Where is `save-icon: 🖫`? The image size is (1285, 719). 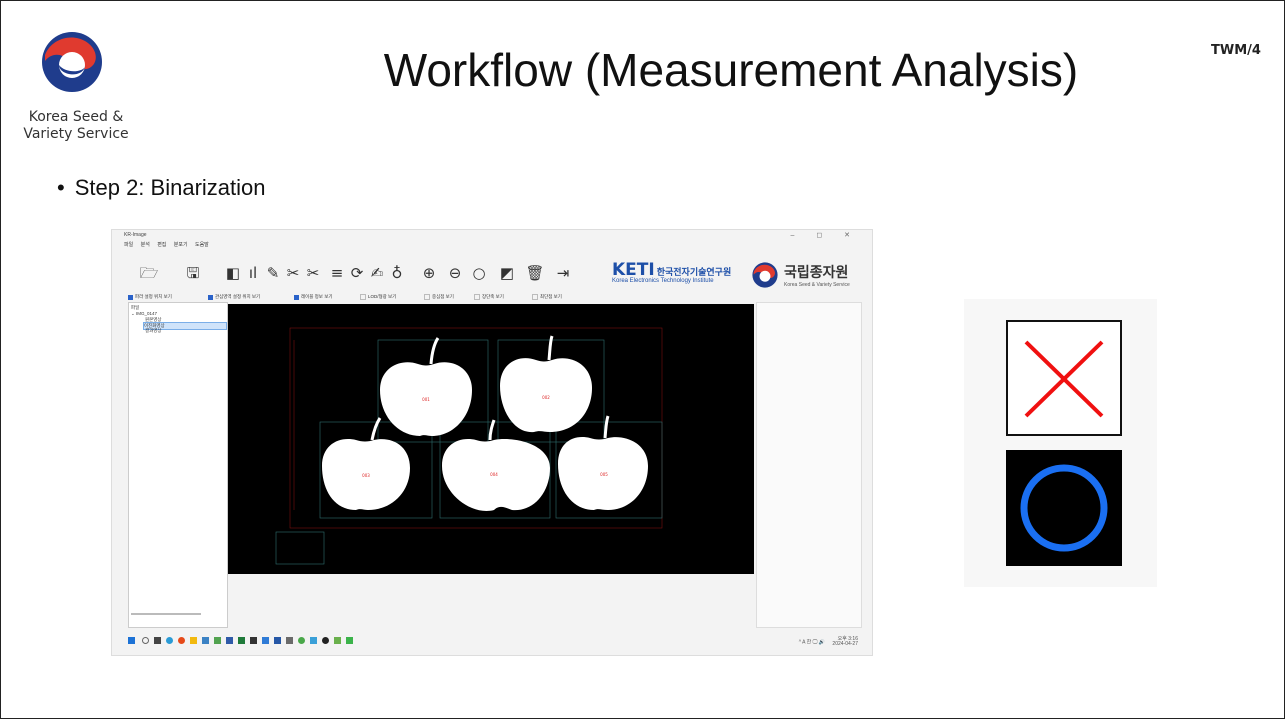
save-icon: 🖫 is located at coordinates (193, 273).